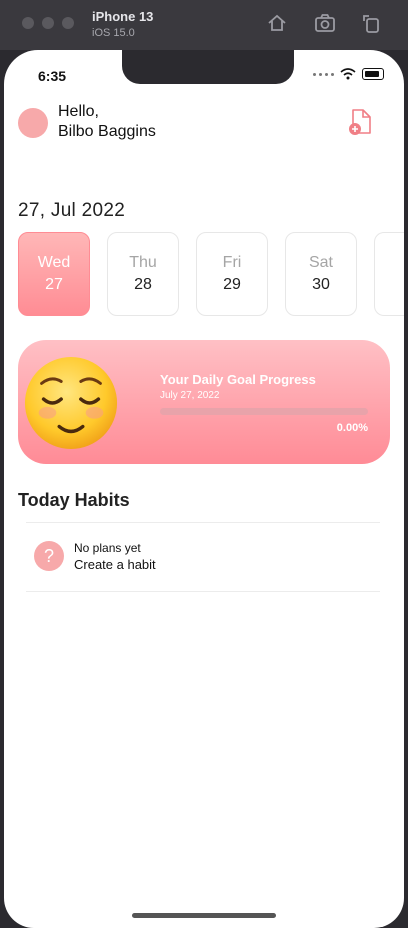 The width and height of the screenshot is (408, 928). Describe the element at coordinates (352, 428) in the screenshot. I see `goal-percent: 0.00%` at that location.